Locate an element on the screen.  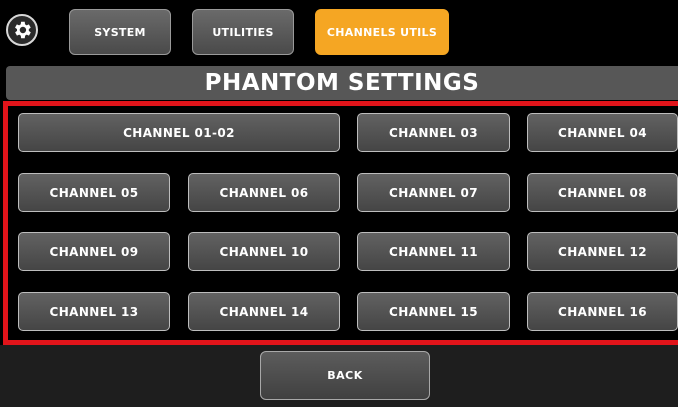
channel-button-15: CHANNEL 15 is located at coordinates (433, 311).